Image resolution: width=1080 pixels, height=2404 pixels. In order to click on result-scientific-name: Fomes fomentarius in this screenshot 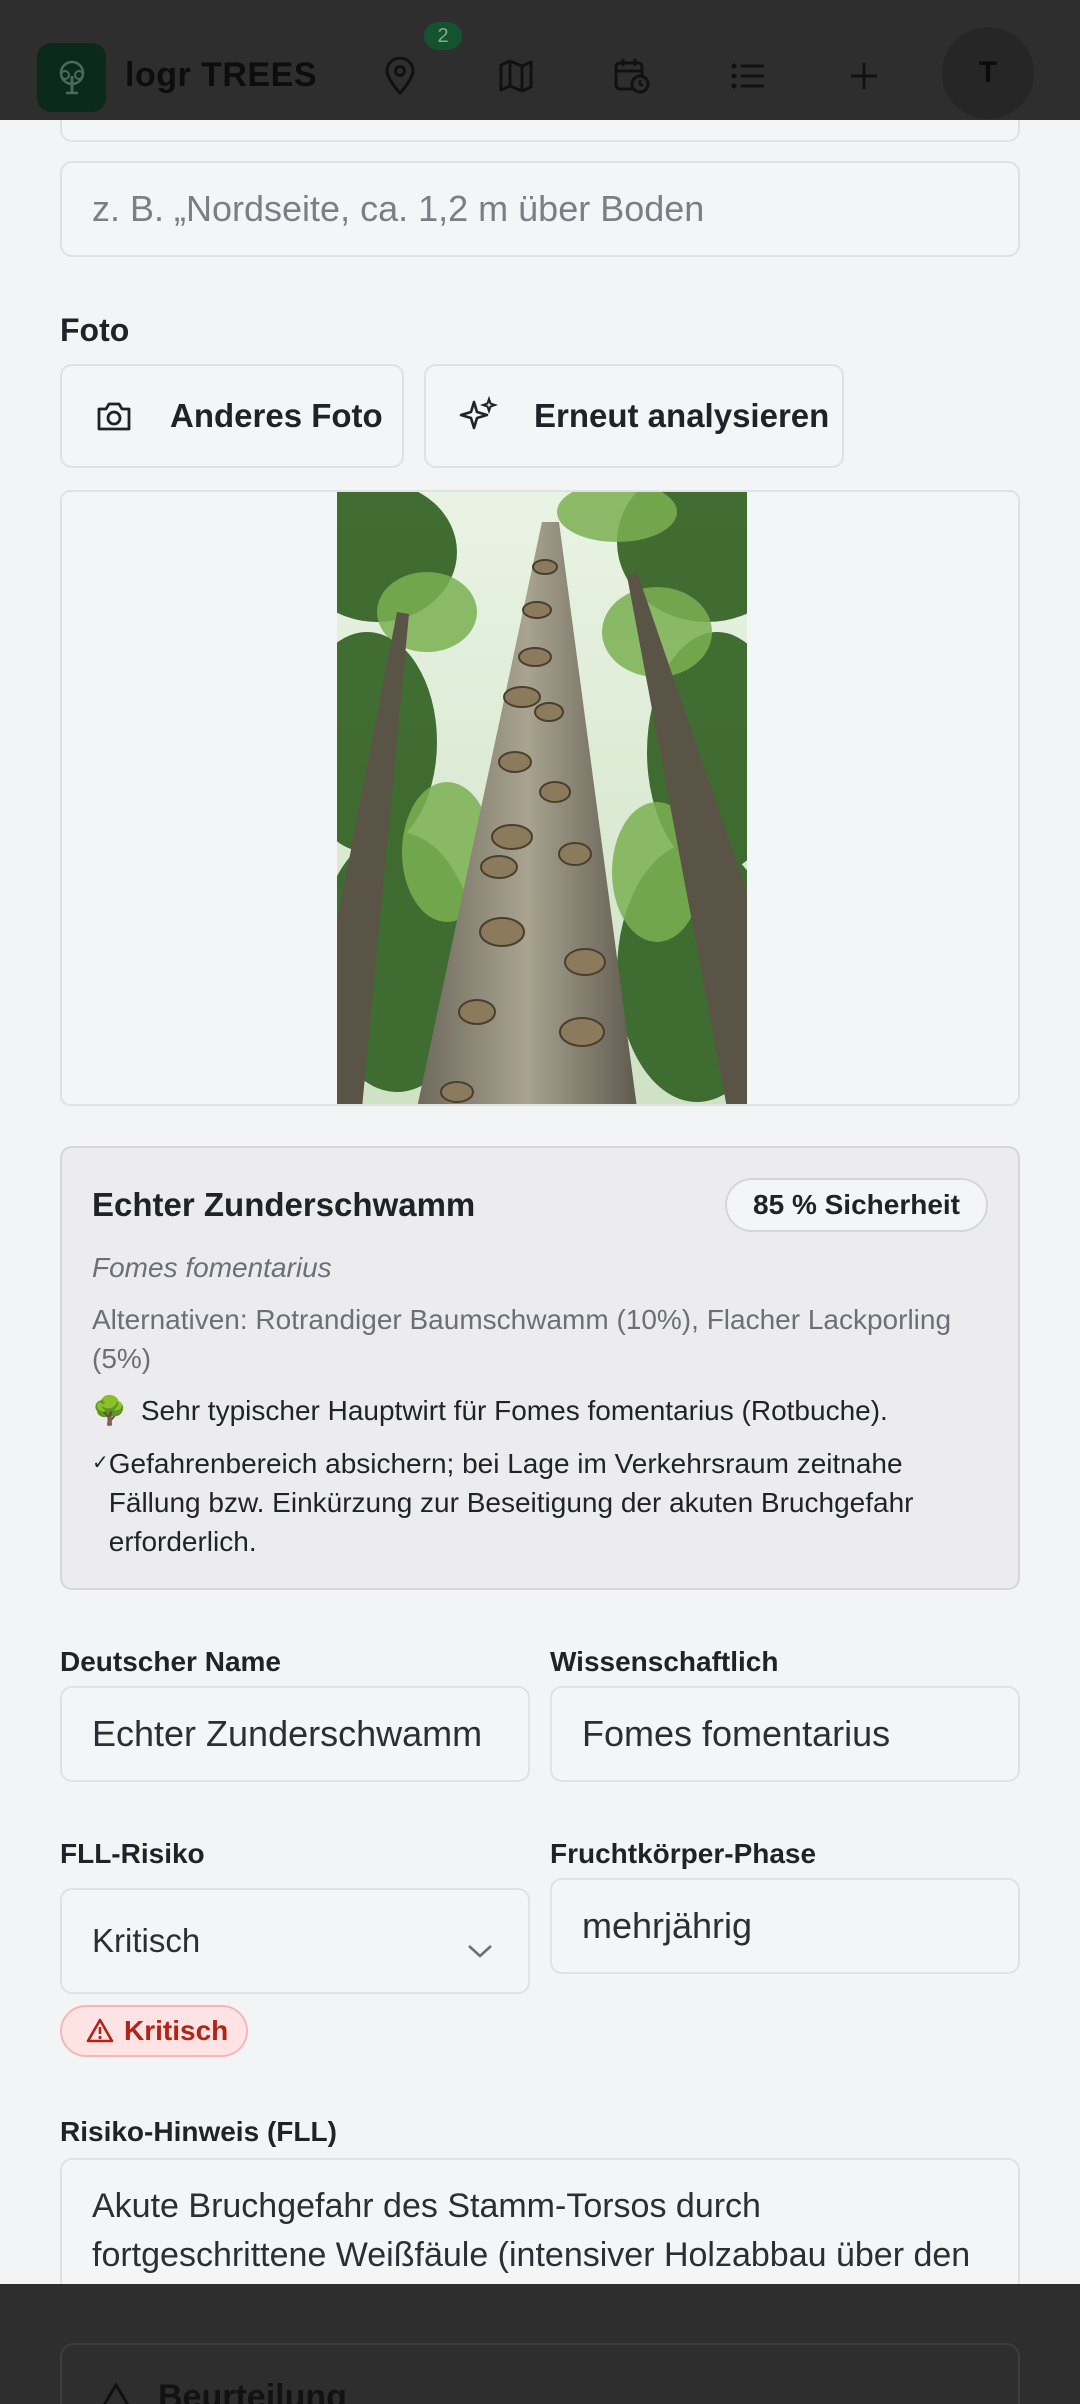, I will do `click(212, 1267)`.